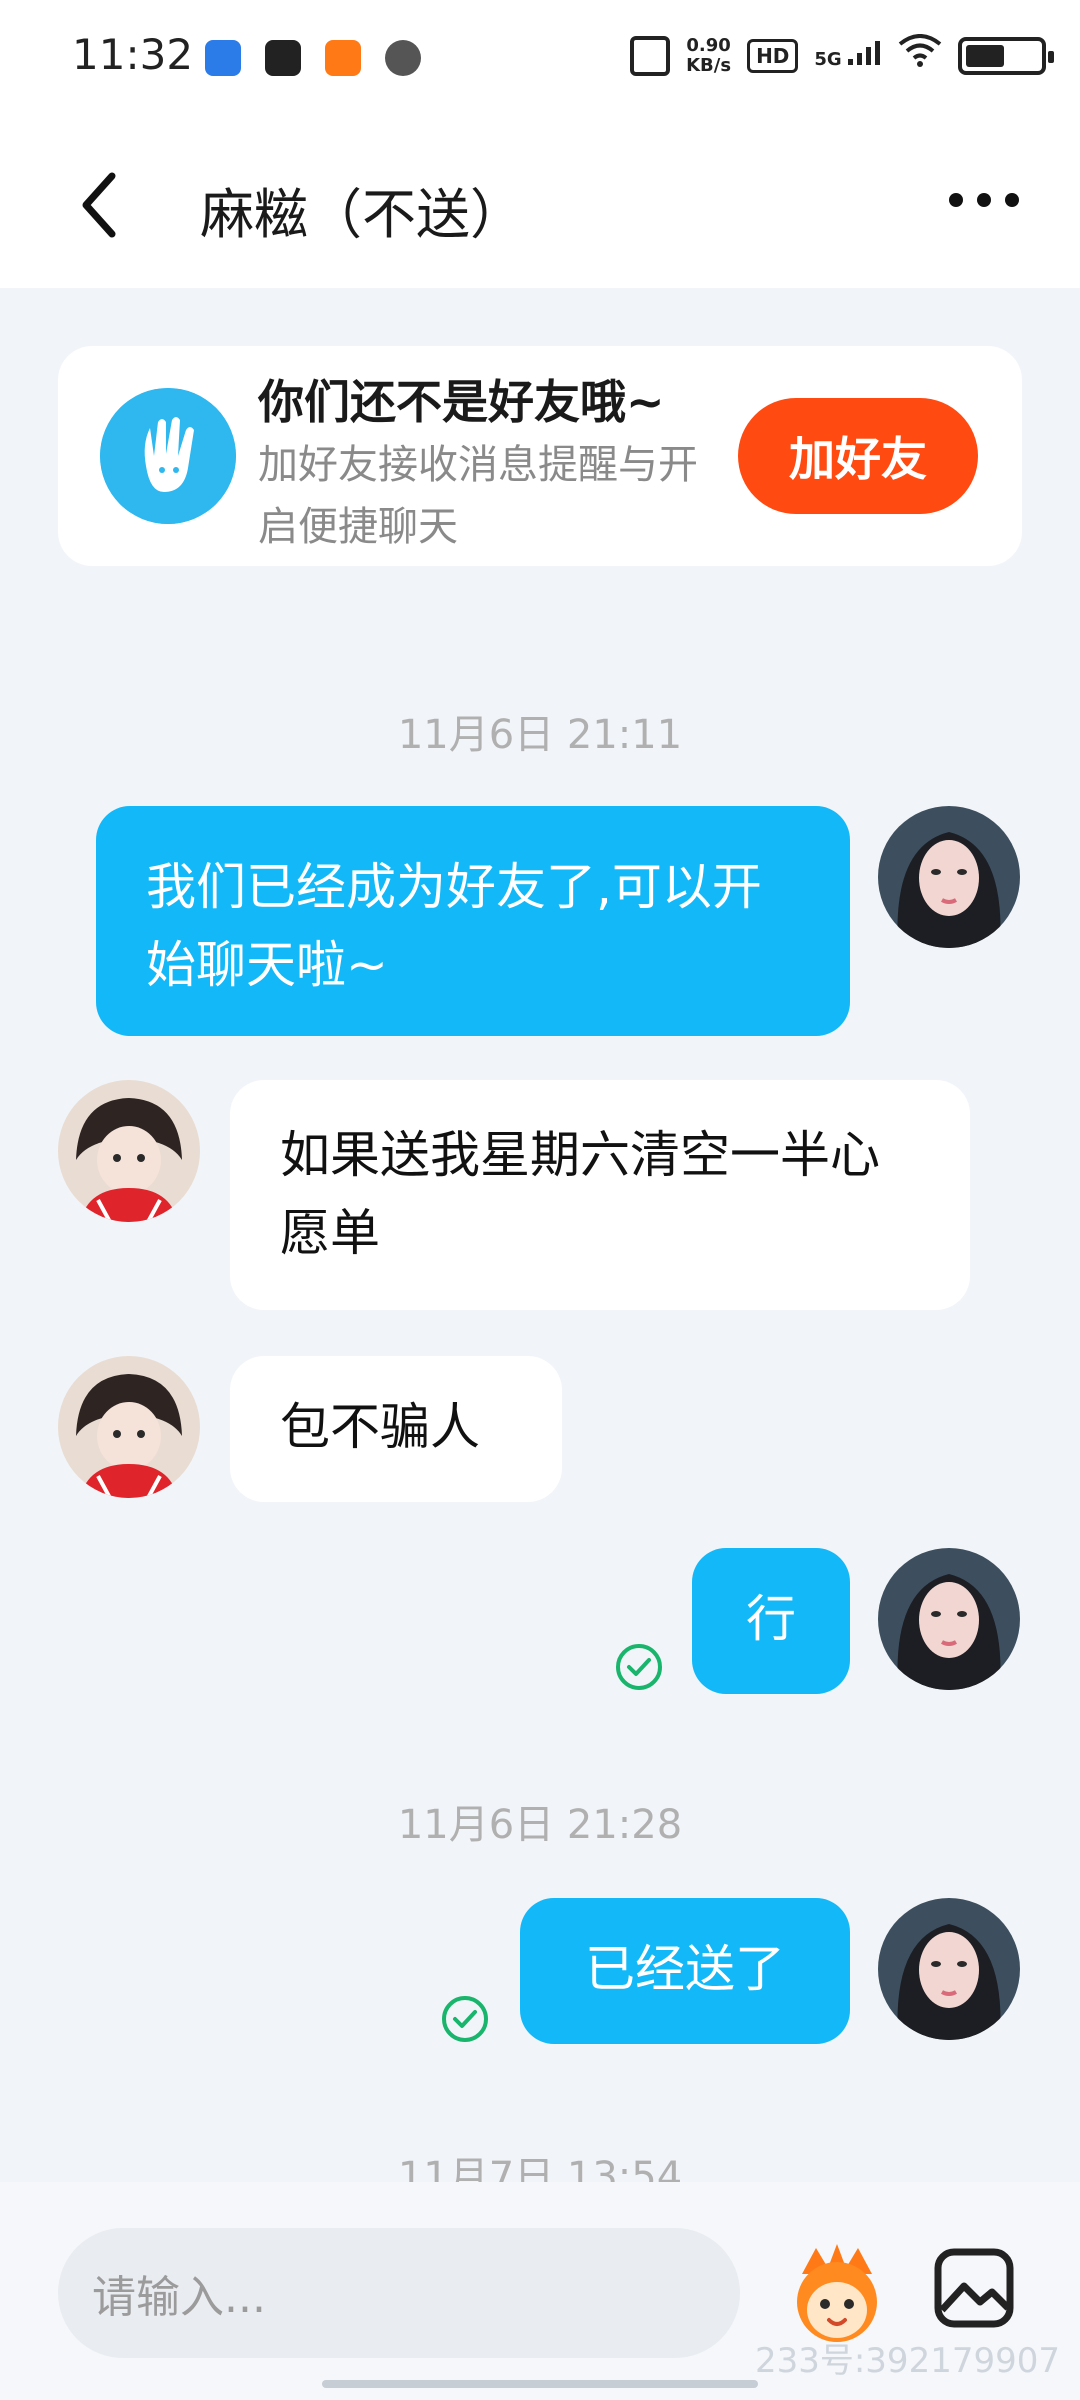 The height and width of the screenshot is (2400, 1080). Describe the element at coordinates (773, 55) in the screenshot. I see `hd-badge: HD` at that location.